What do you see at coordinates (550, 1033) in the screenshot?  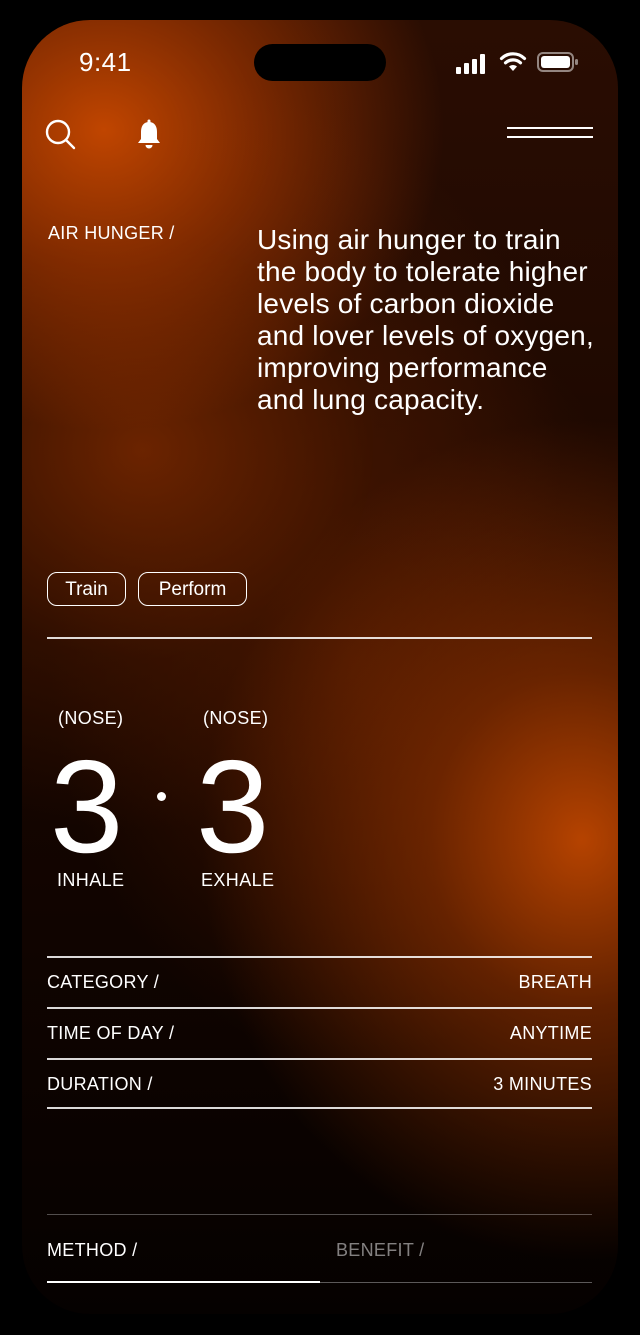 I see `detail-time-of-day-value: ANYTIME` at bounding box center [550, 1033].